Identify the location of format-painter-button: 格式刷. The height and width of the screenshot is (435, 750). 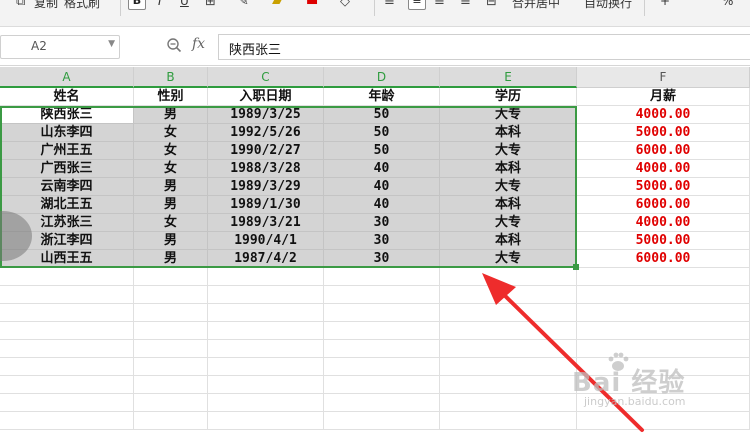
(82, 5).